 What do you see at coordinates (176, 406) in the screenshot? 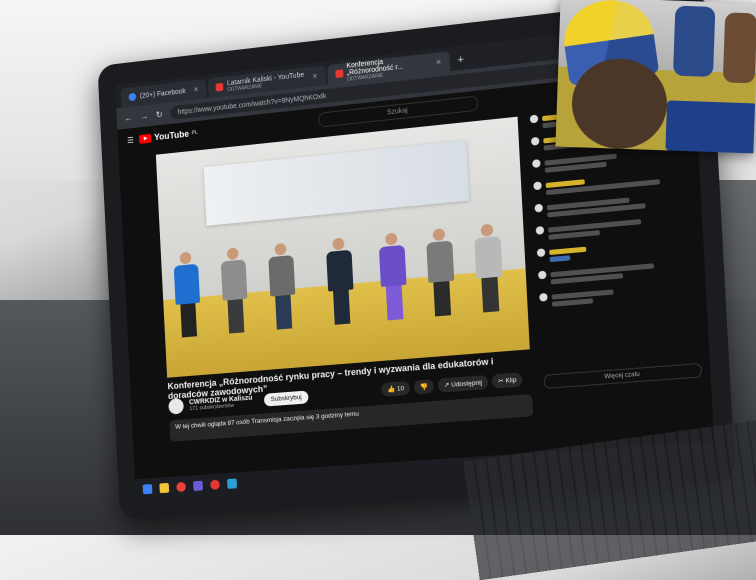
I see `channel-avatar` at bounding box center [176, 406].